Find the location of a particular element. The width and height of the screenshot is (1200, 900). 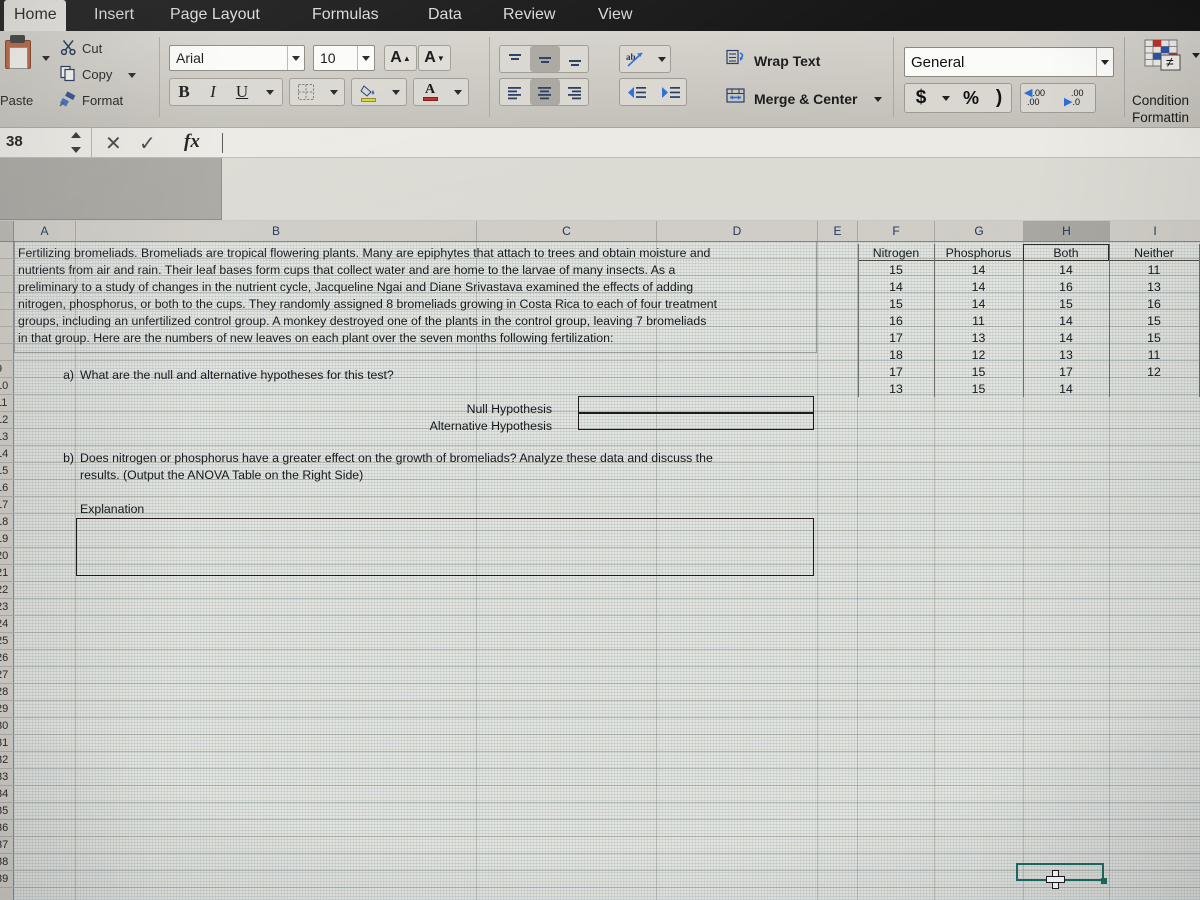

font-size-caret is located at coordinates (365, 58).